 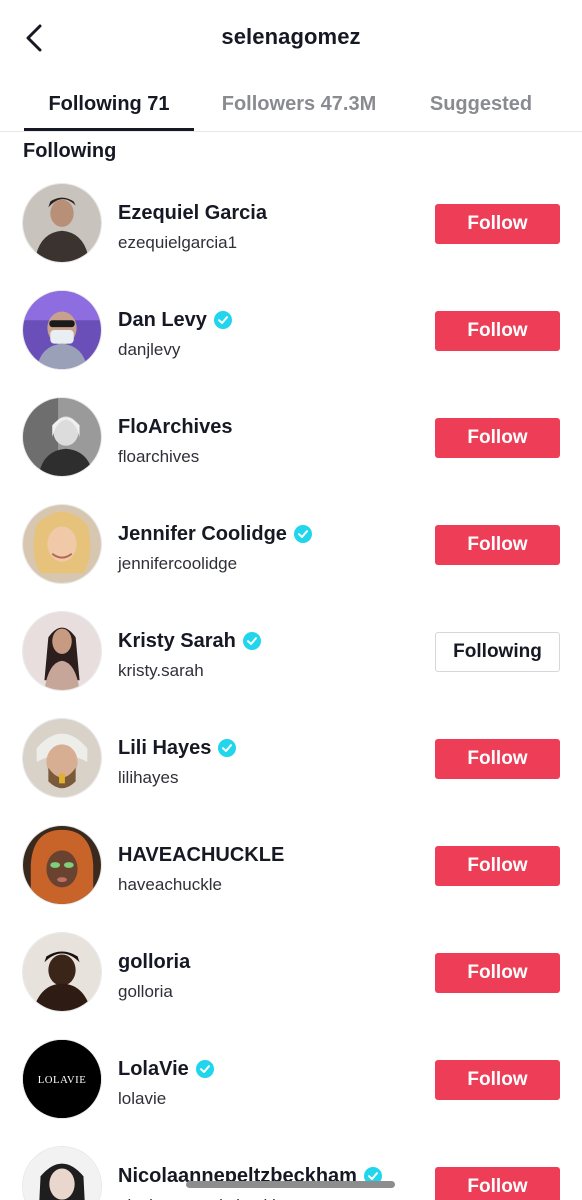 I want to click on name-line: Ezequiel Garcia, so click(x=192, y=213).